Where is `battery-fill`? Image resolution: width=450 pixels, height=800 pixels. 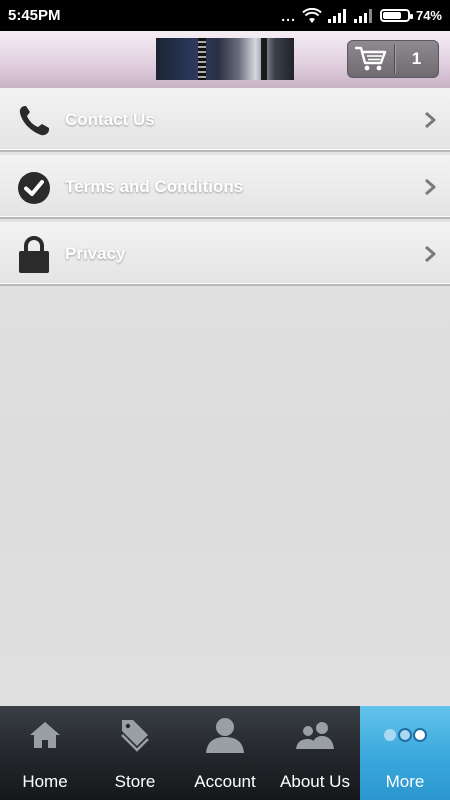 battery-fill is located at coordinates (391, 15).